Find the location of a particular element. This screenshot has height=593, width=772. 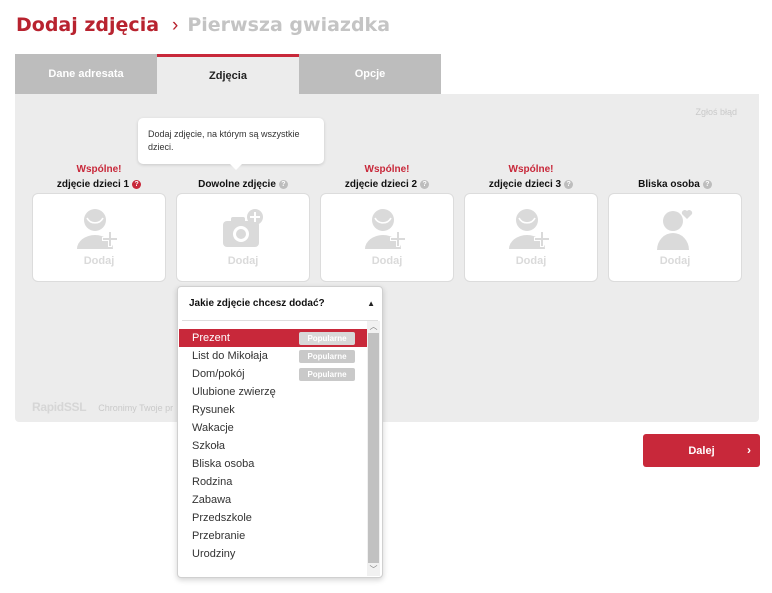

slot-label: zdjęcie dzieci 1 is located at coordinates (93, 184).